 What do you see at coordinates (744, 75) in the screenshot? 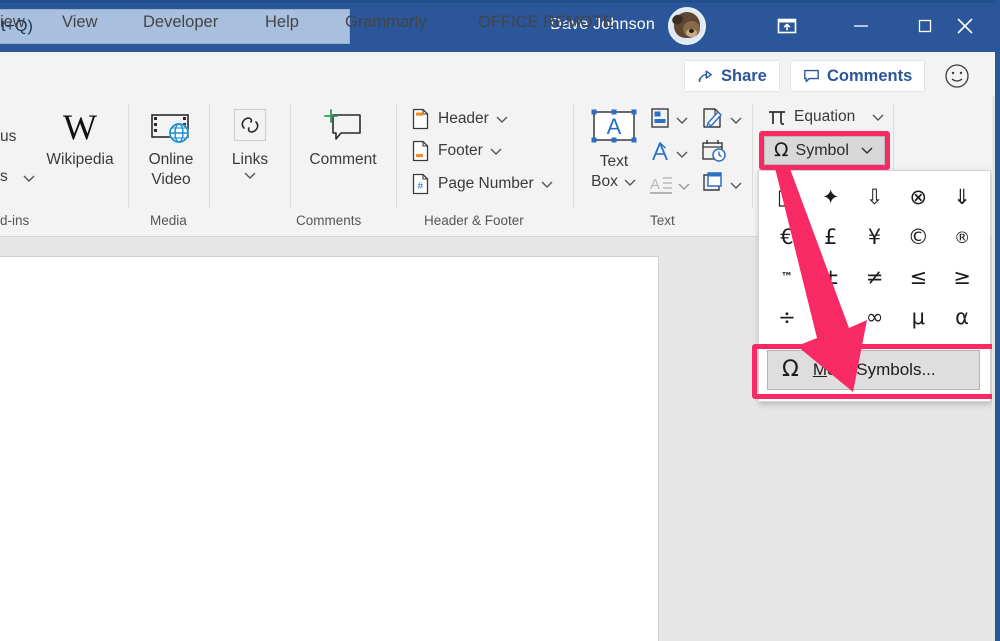
I see `share-button-label: Share` at bounding box center [744, 75].